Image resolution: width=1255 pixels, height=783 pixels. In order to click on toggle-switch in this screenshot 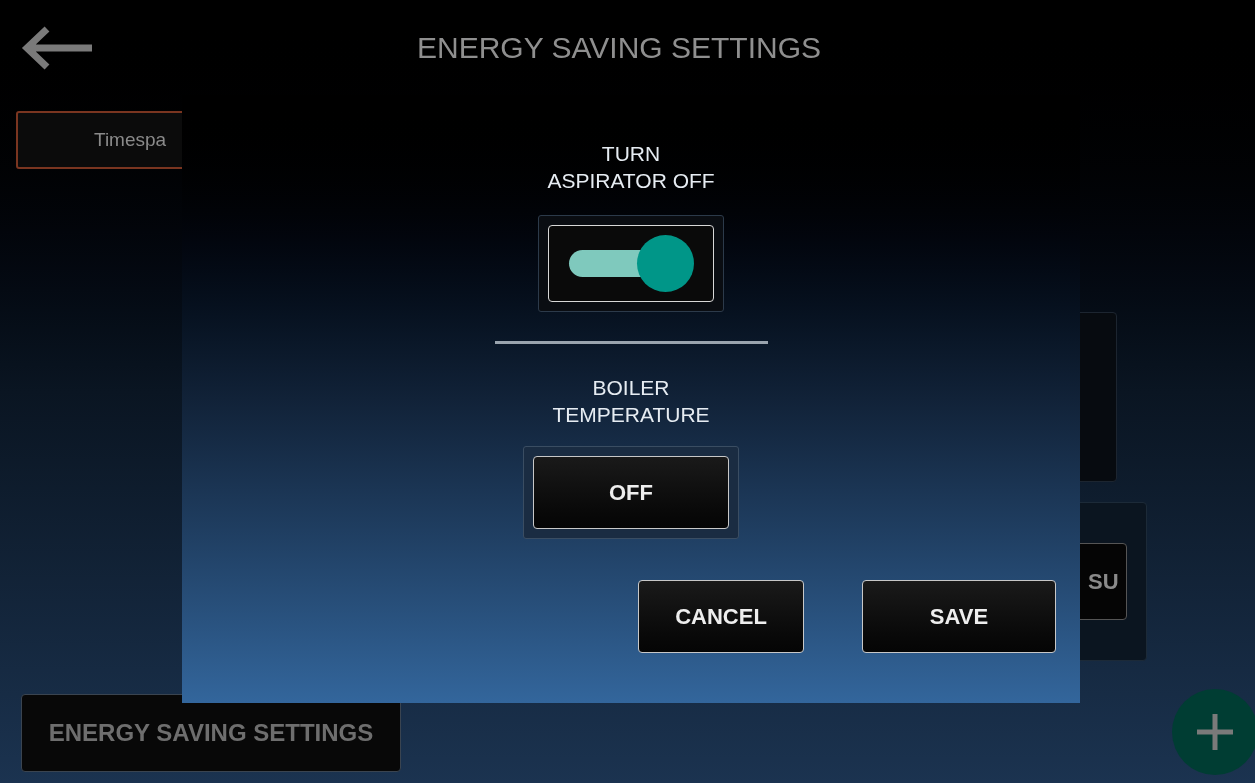, I will do `click(631, 263)`.